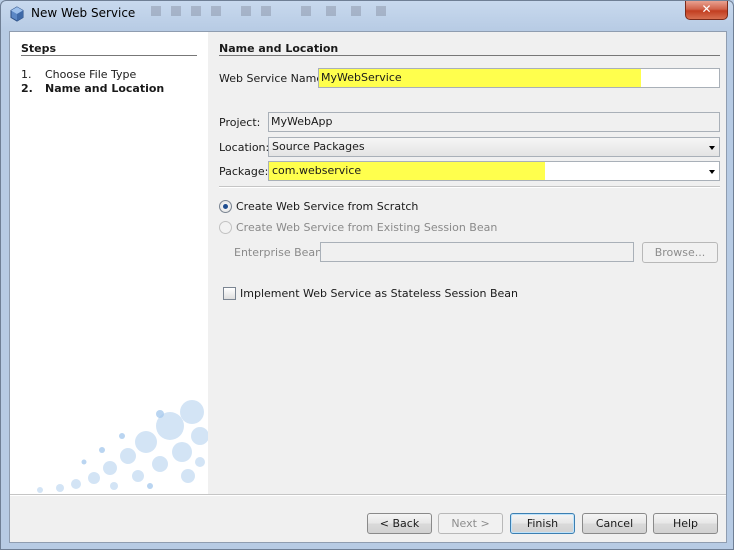 This screenshot has width=734, height=550. I want to click on finish-button: Finish, so click(542, 523).